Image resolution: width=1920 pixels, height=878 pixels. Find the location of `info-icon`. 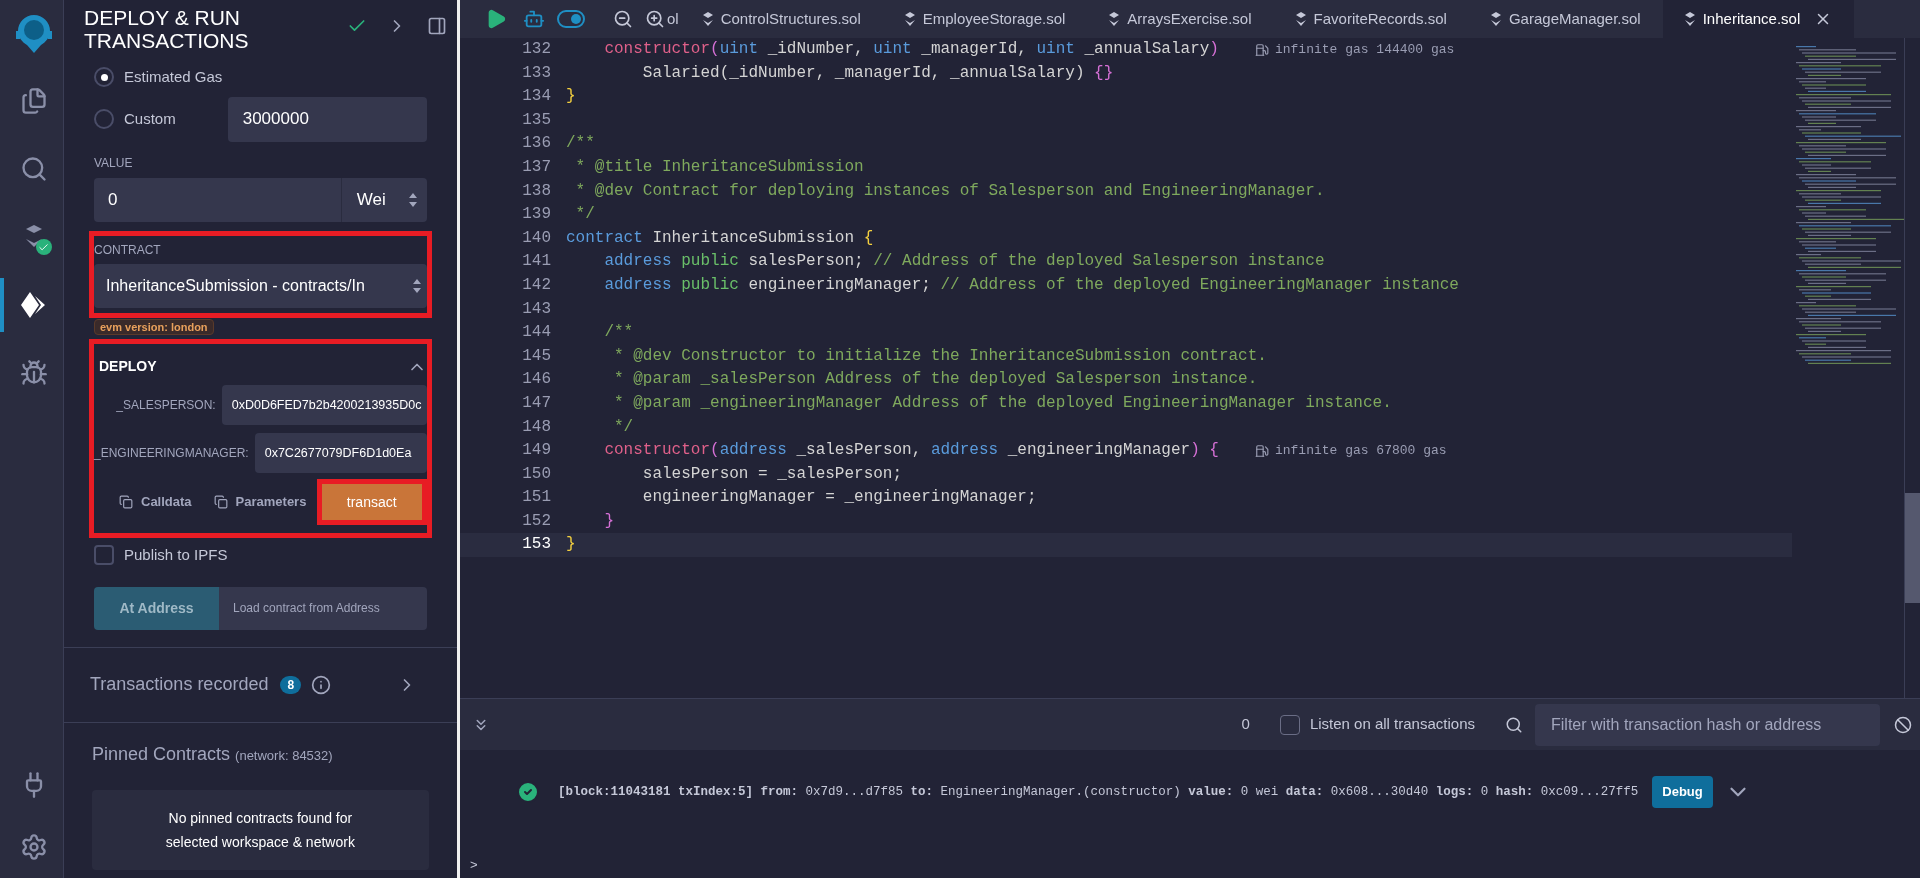

info-icon is located at coordinates (321, 684).